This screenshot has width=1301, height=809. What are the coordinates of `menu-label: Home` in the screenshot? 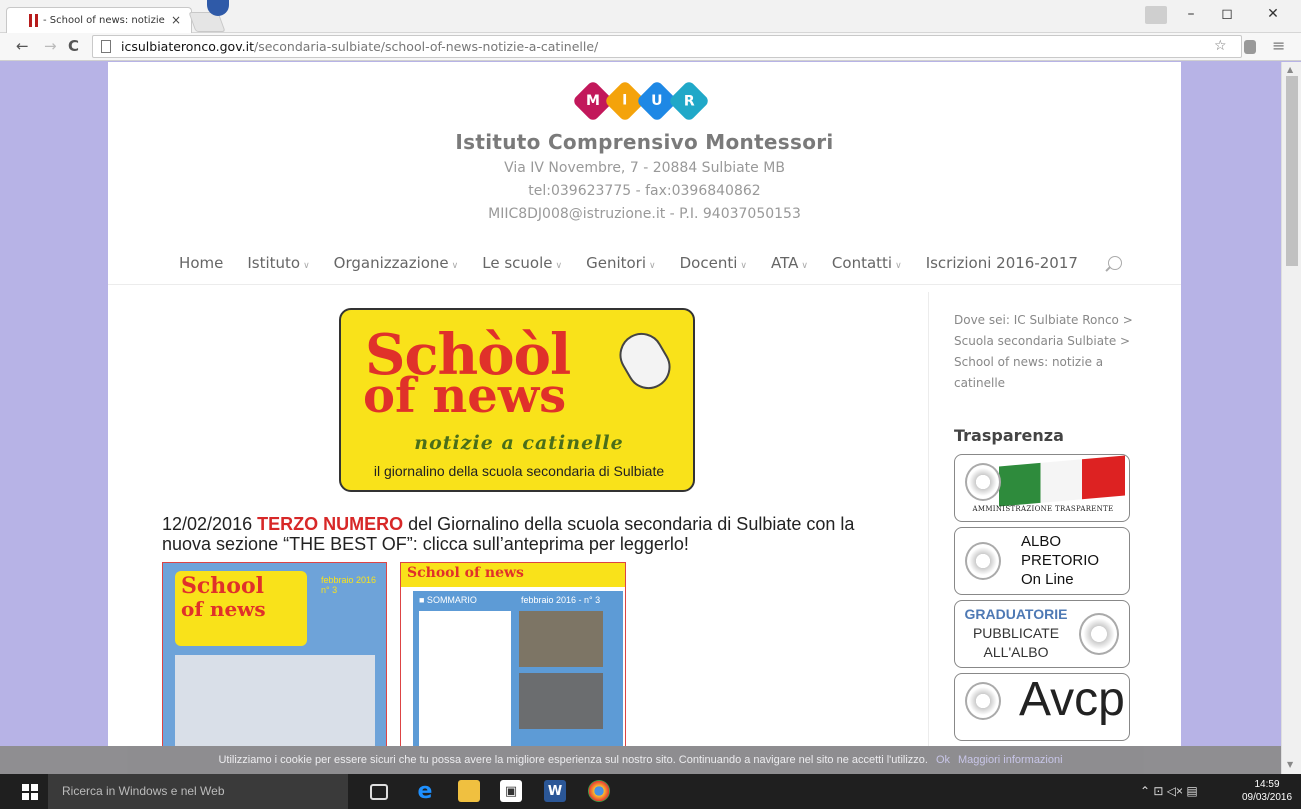 It's located at (201, 263).